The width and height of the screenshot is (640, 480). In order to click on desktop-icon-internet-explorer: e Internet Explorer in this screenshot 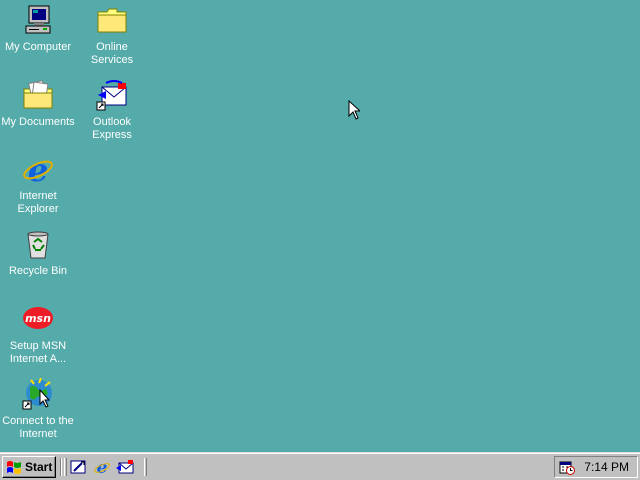, I will do `click(38, 184)`.